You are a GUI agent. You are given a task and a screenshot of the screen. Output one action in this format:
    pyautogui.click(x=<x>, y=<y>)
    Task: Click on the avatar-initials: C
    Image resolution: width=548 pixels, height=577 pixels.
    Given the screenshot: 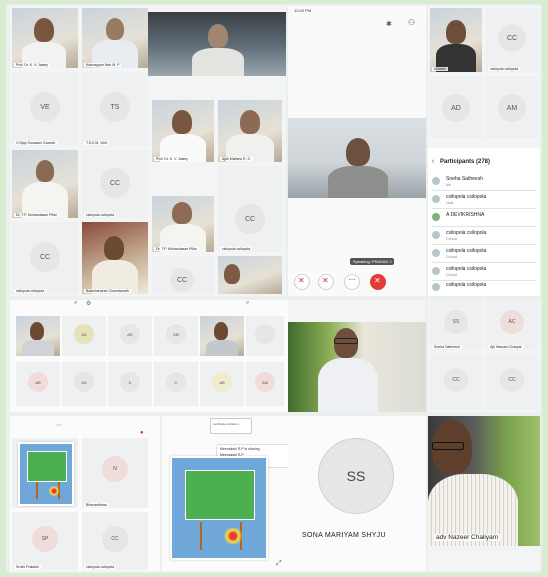 What is the action you would take?
    pyautogui.click(x=176, y=382)
    